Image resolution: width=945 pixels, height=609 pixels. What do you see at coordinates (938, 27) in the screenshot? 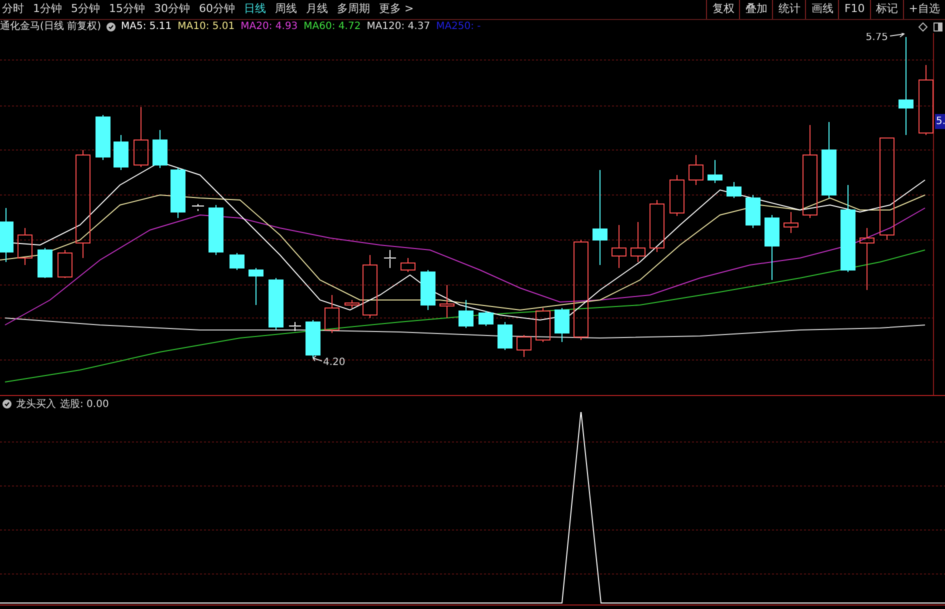
I see `panel-icon` at bounding box center [938, 27].